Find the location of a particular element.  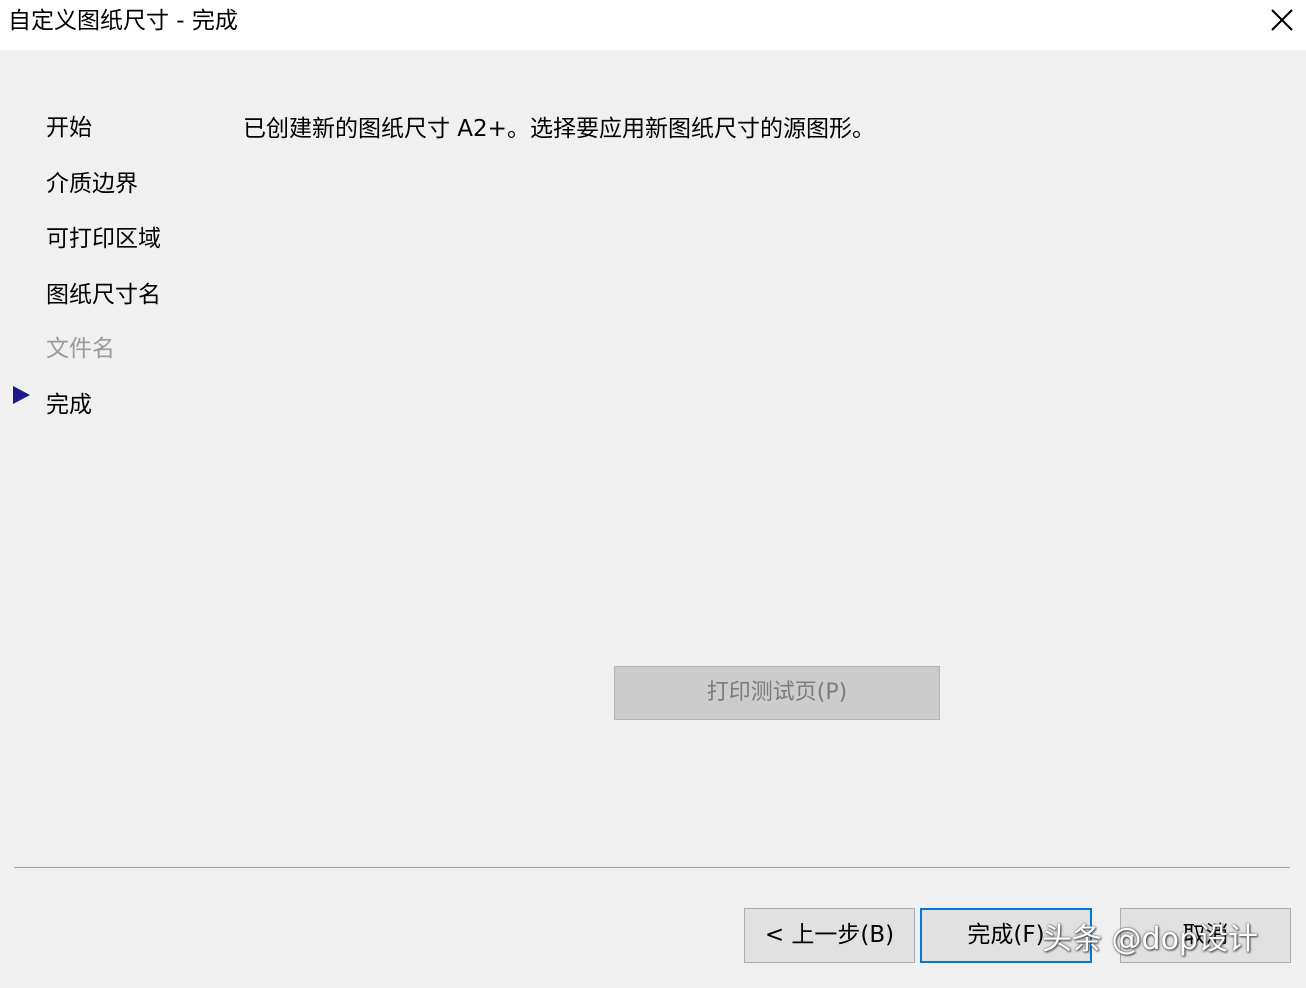

completion-message: 已创建新的图纸尺寸 A2+。选择要应用新图纸尺寸的源图形。 is located at coordinates (559, 129).